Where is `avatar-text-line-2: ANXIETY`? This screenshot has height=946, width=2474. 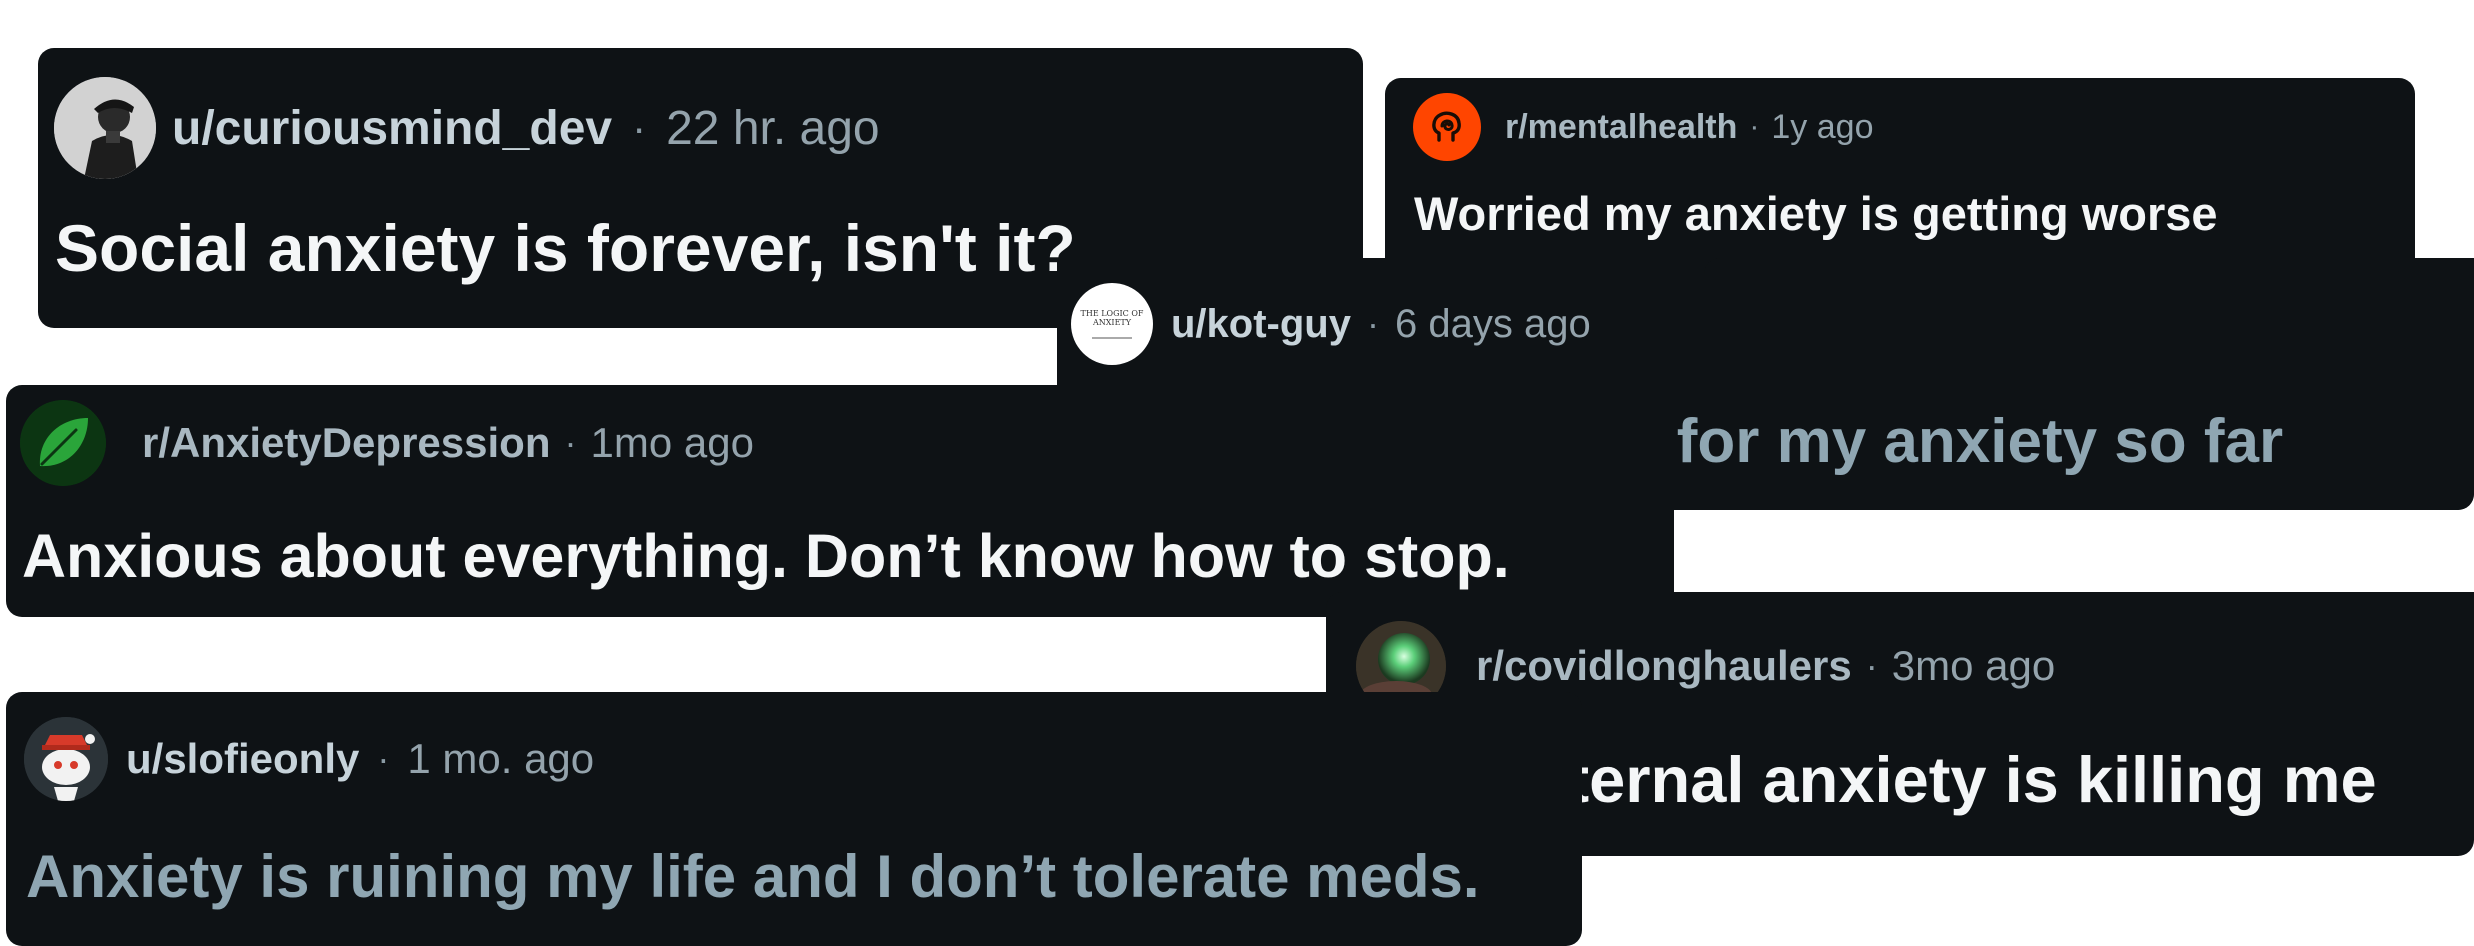
avatar-text-line-2: ANXIETY is located at coordinates (1112, 322).